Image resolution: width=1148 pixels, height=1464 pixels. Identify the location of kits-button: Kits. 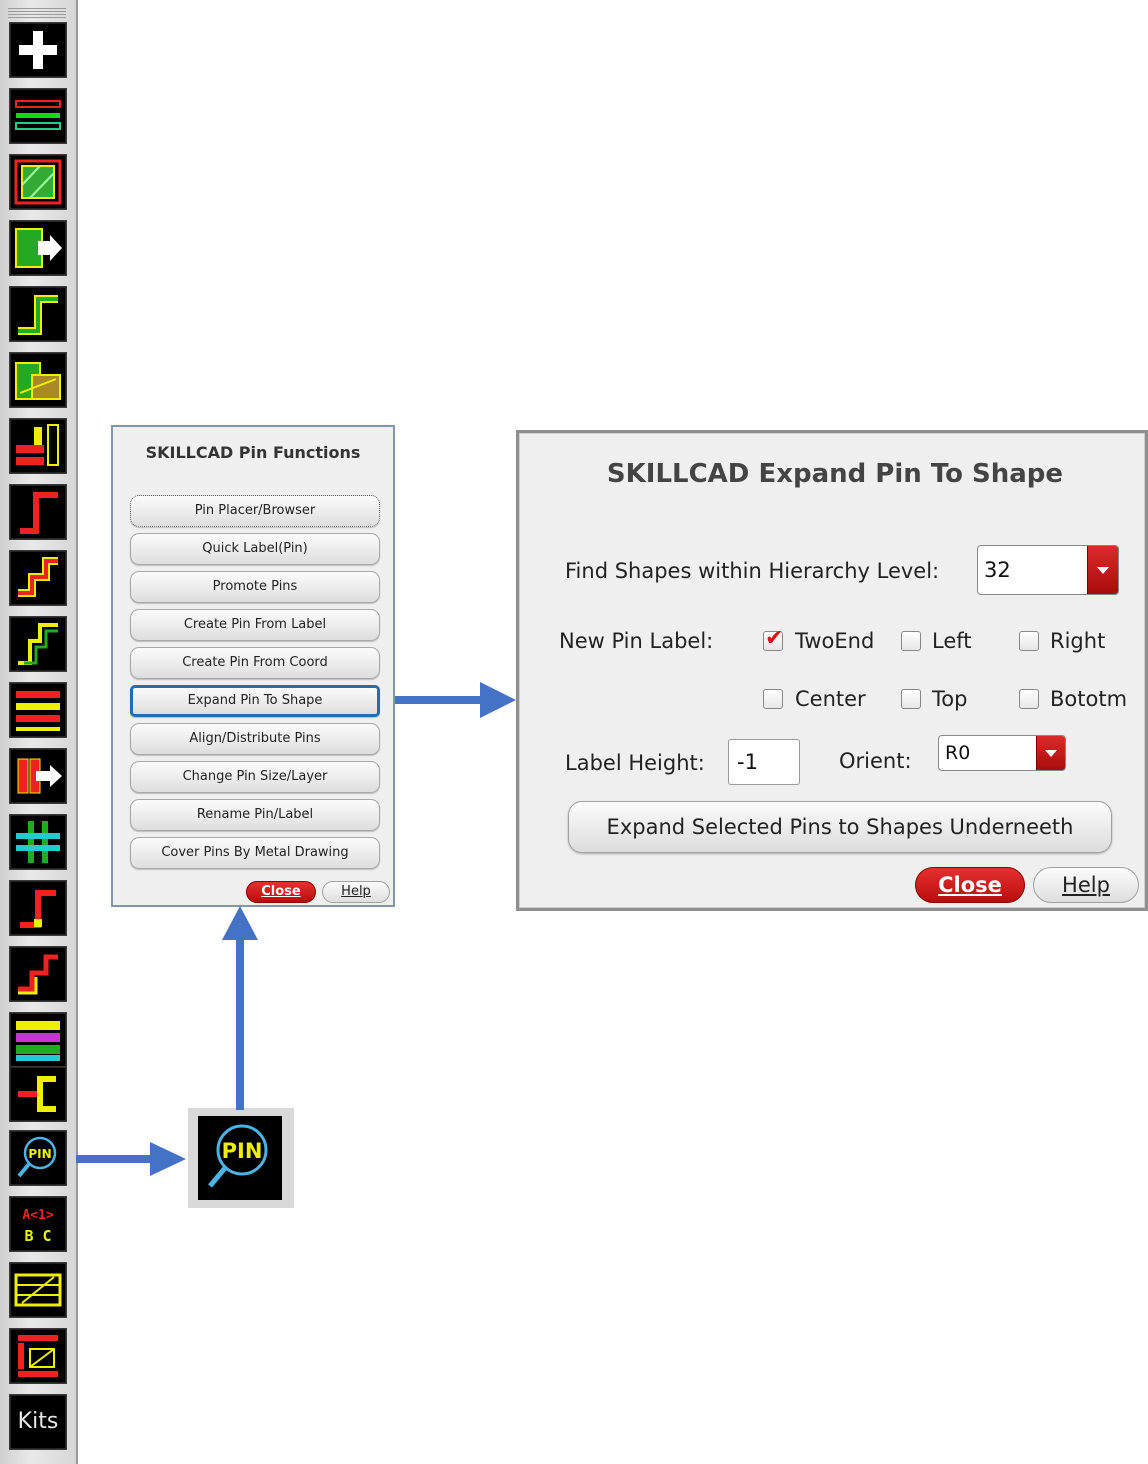
(38, 1422).